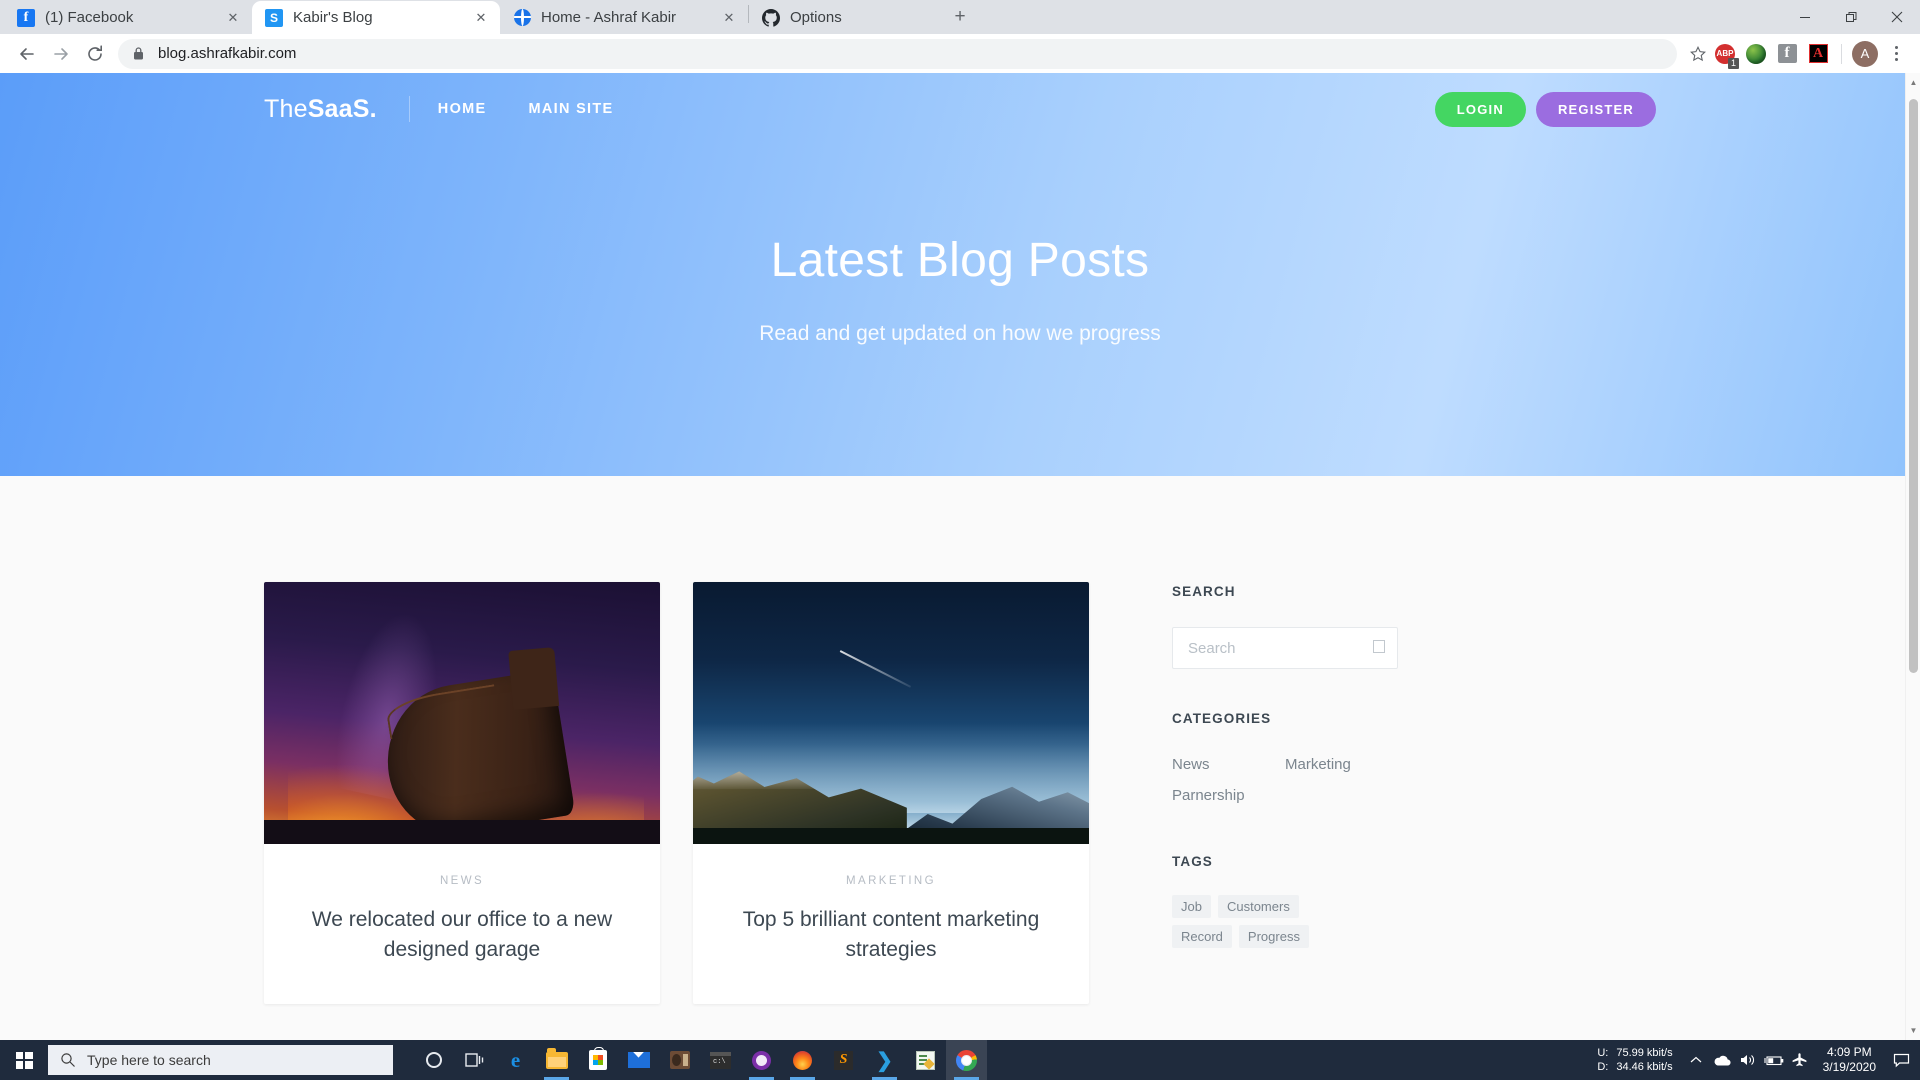  What do you see at coordinates (1480, 109) in the screenshot?
I see `login-button: LOGIN` at bounding box center [1480, 109].